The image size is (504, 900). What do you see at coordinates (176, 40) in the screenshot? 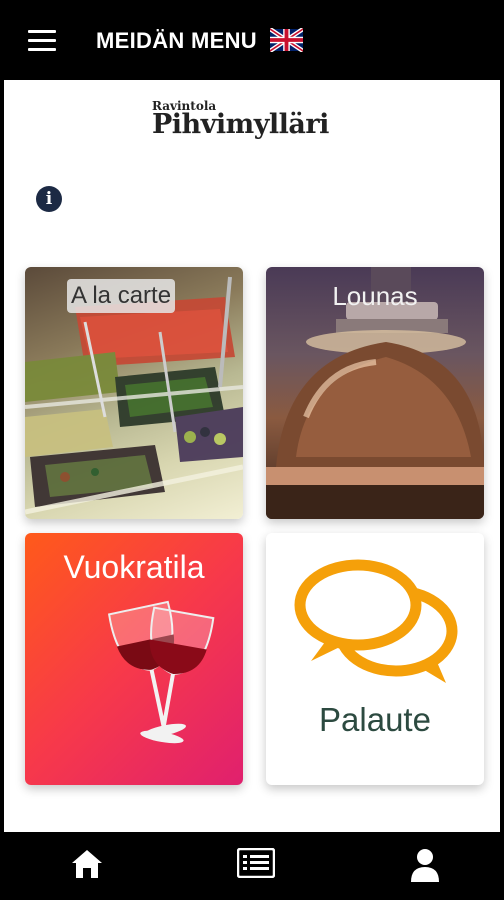
I see `page-title: MEIDÄN MENU` at bounding box center [176, 40].